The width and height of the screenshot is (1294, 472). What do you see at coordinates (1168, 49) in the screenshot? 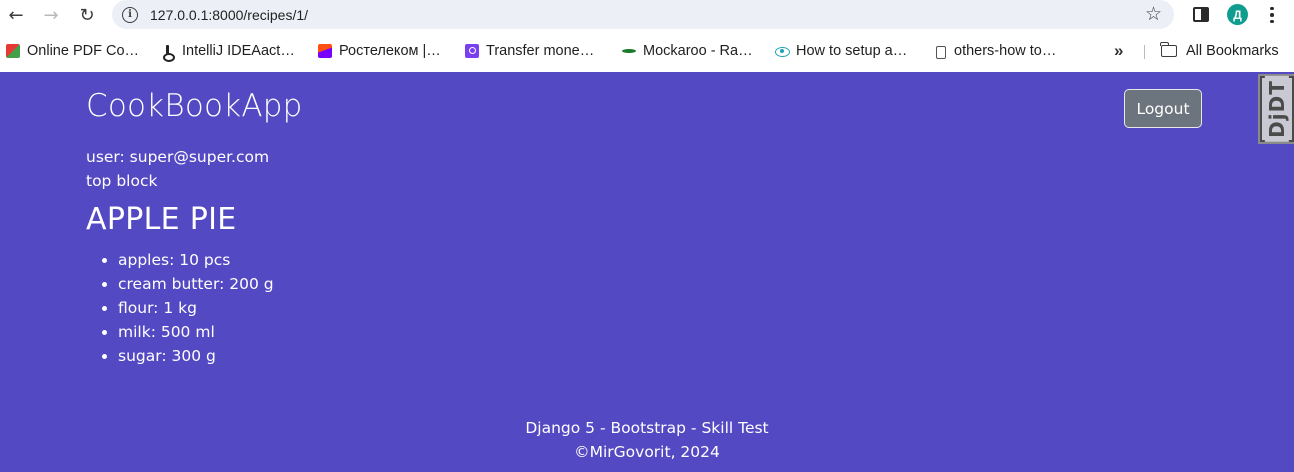
I see `folder-icon` at bounding box center [1168, 49].